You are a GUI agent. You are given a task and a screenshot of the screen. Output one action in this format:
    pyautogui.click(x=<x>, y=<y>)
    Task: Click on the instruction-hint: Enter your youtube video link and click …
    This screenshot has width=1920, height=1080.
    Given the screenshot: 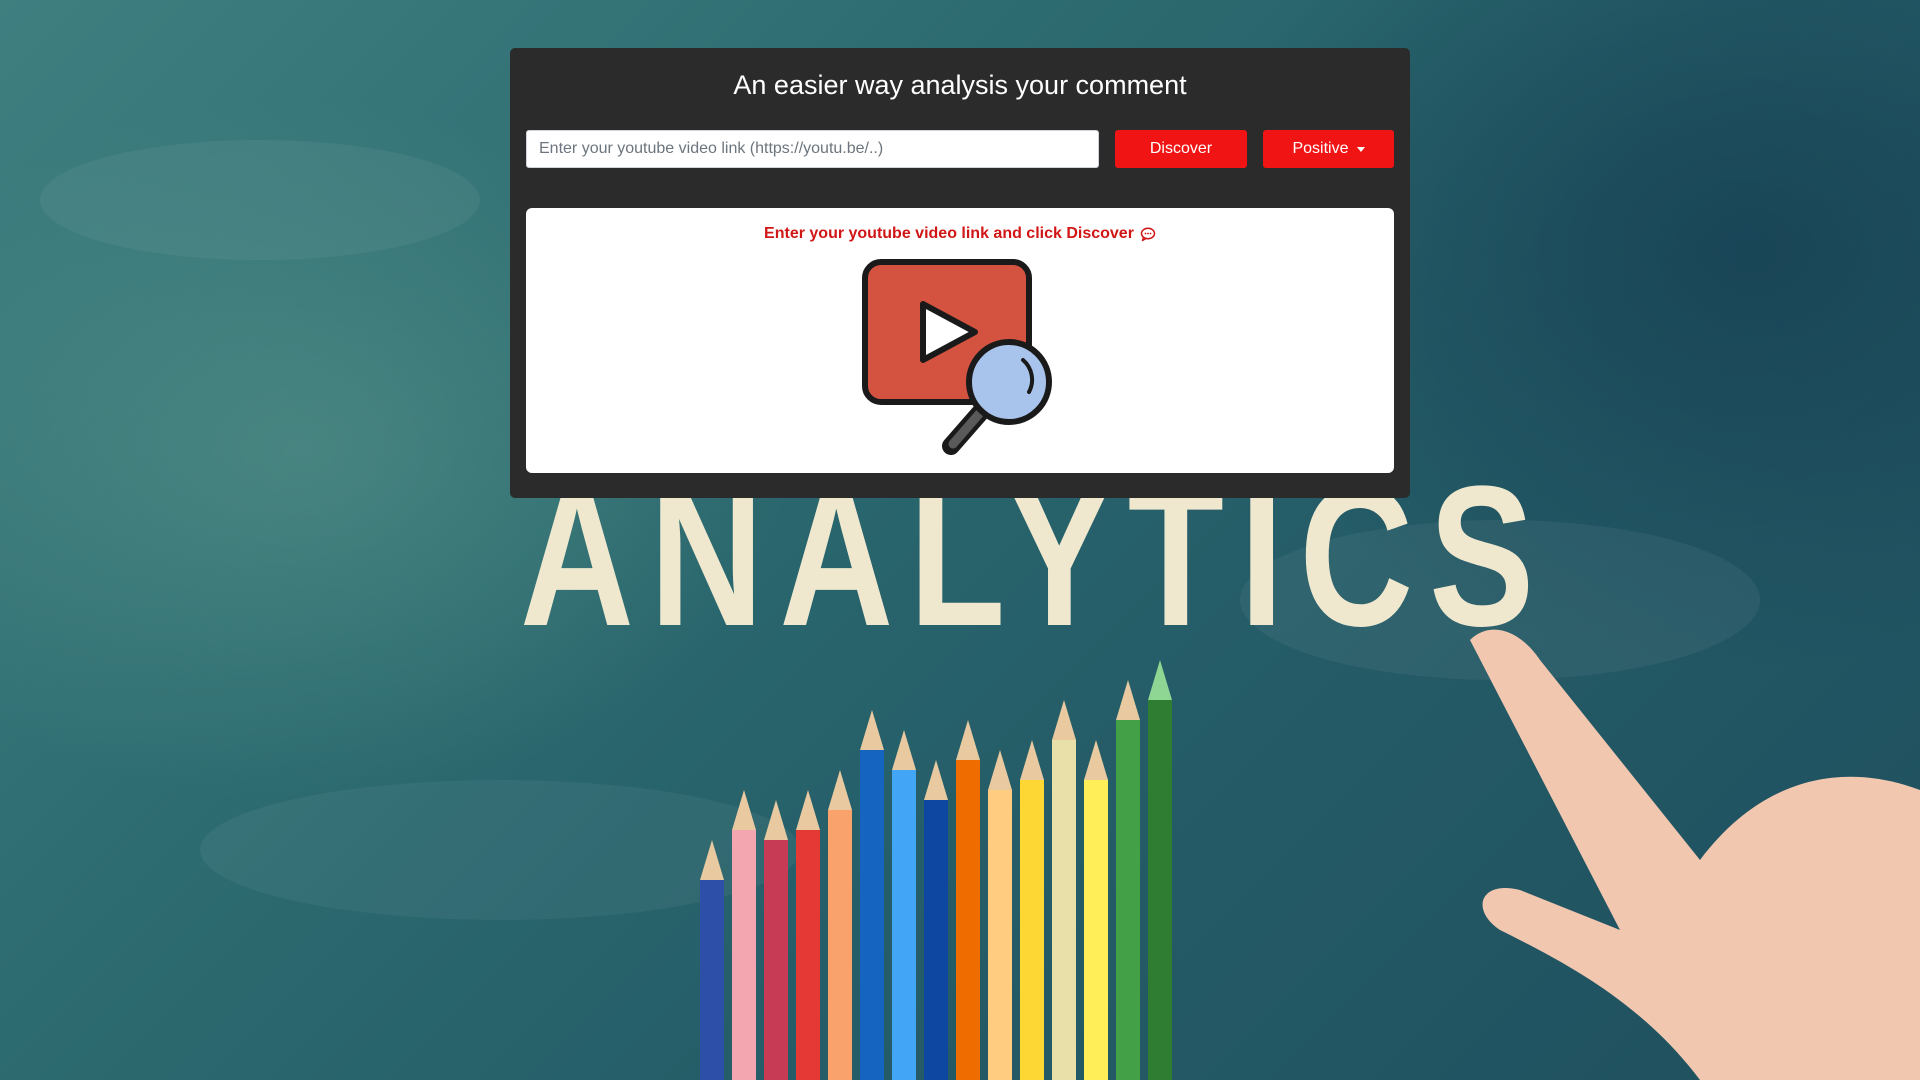 What is the action you would take?
    pyautogui.click(x=960, y=234)
    